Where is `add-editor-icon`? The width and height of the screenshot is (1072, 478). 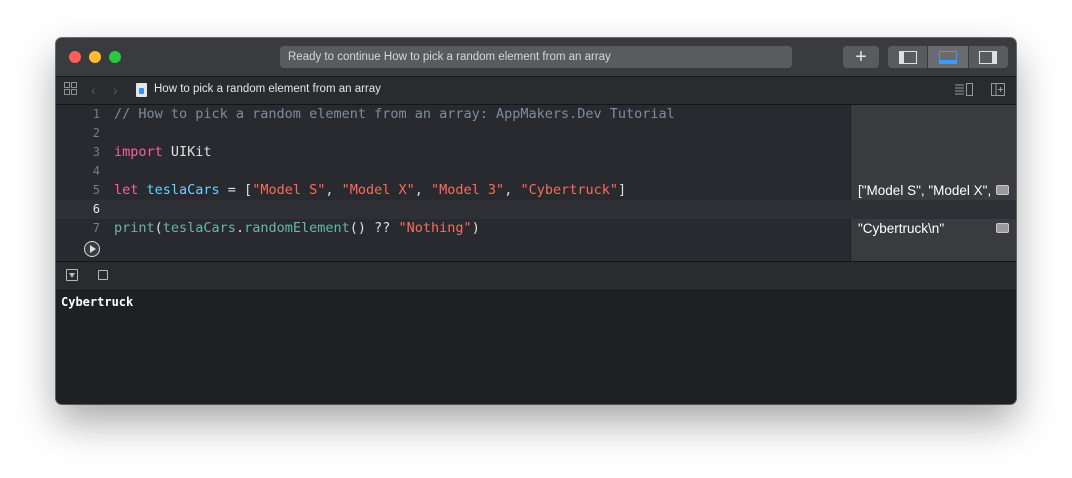
add-editor-icon is located at coordinates (998, 91).